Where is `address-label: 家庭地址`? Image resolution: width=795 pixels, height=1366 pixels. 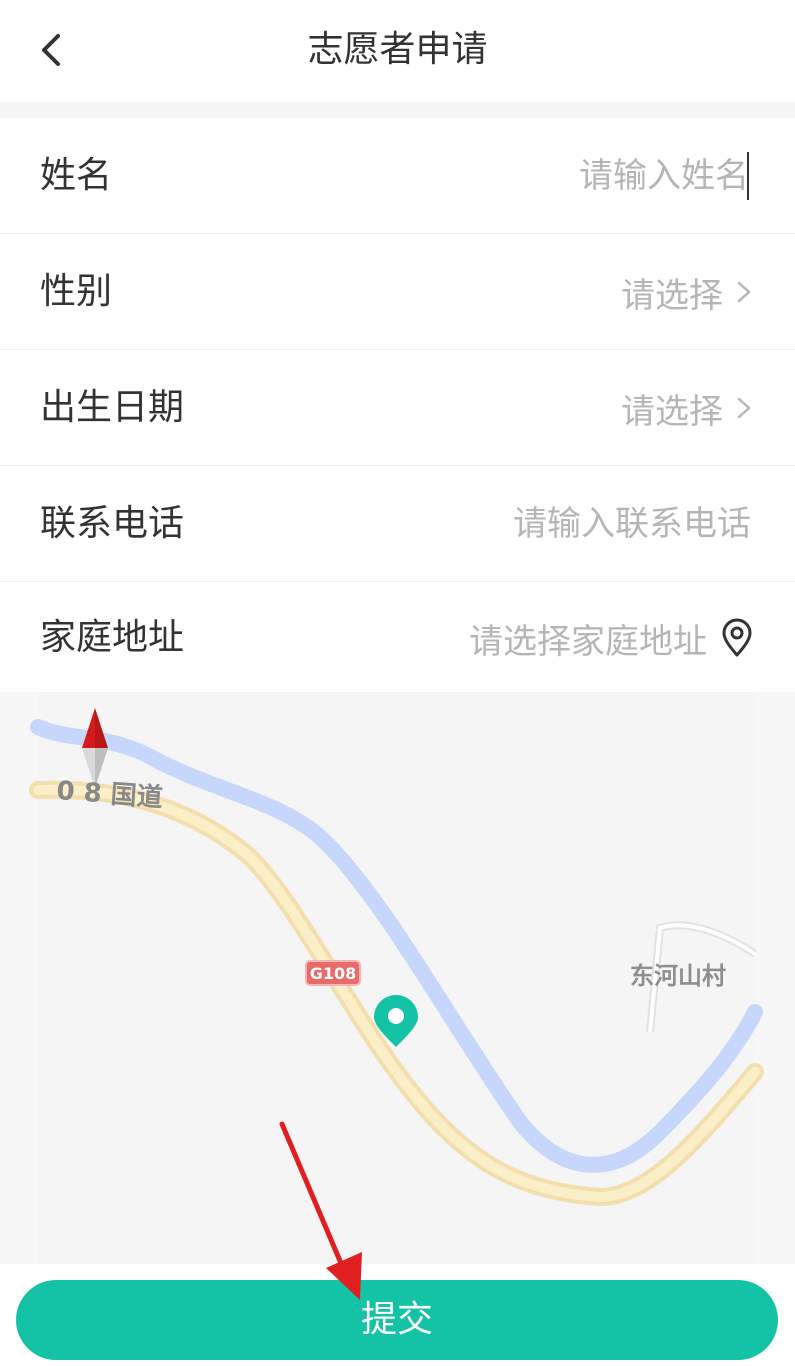 address-label: 家庭地址 is located at coordinates (112, 637).